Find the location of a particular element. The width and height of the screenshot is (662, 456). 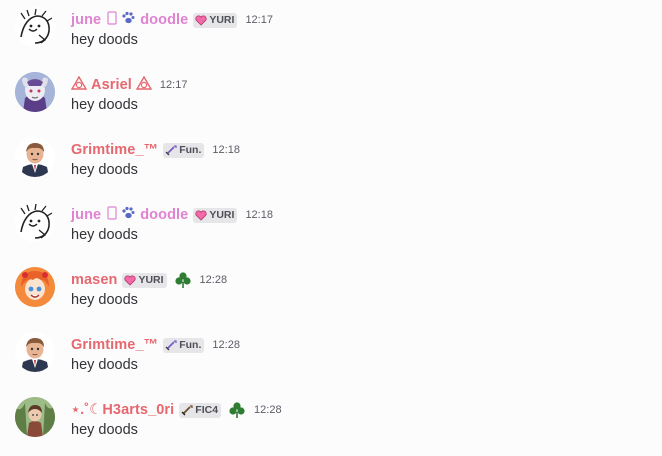

message-header: masen YURI 12:28 is located at coordinates (149, 280).